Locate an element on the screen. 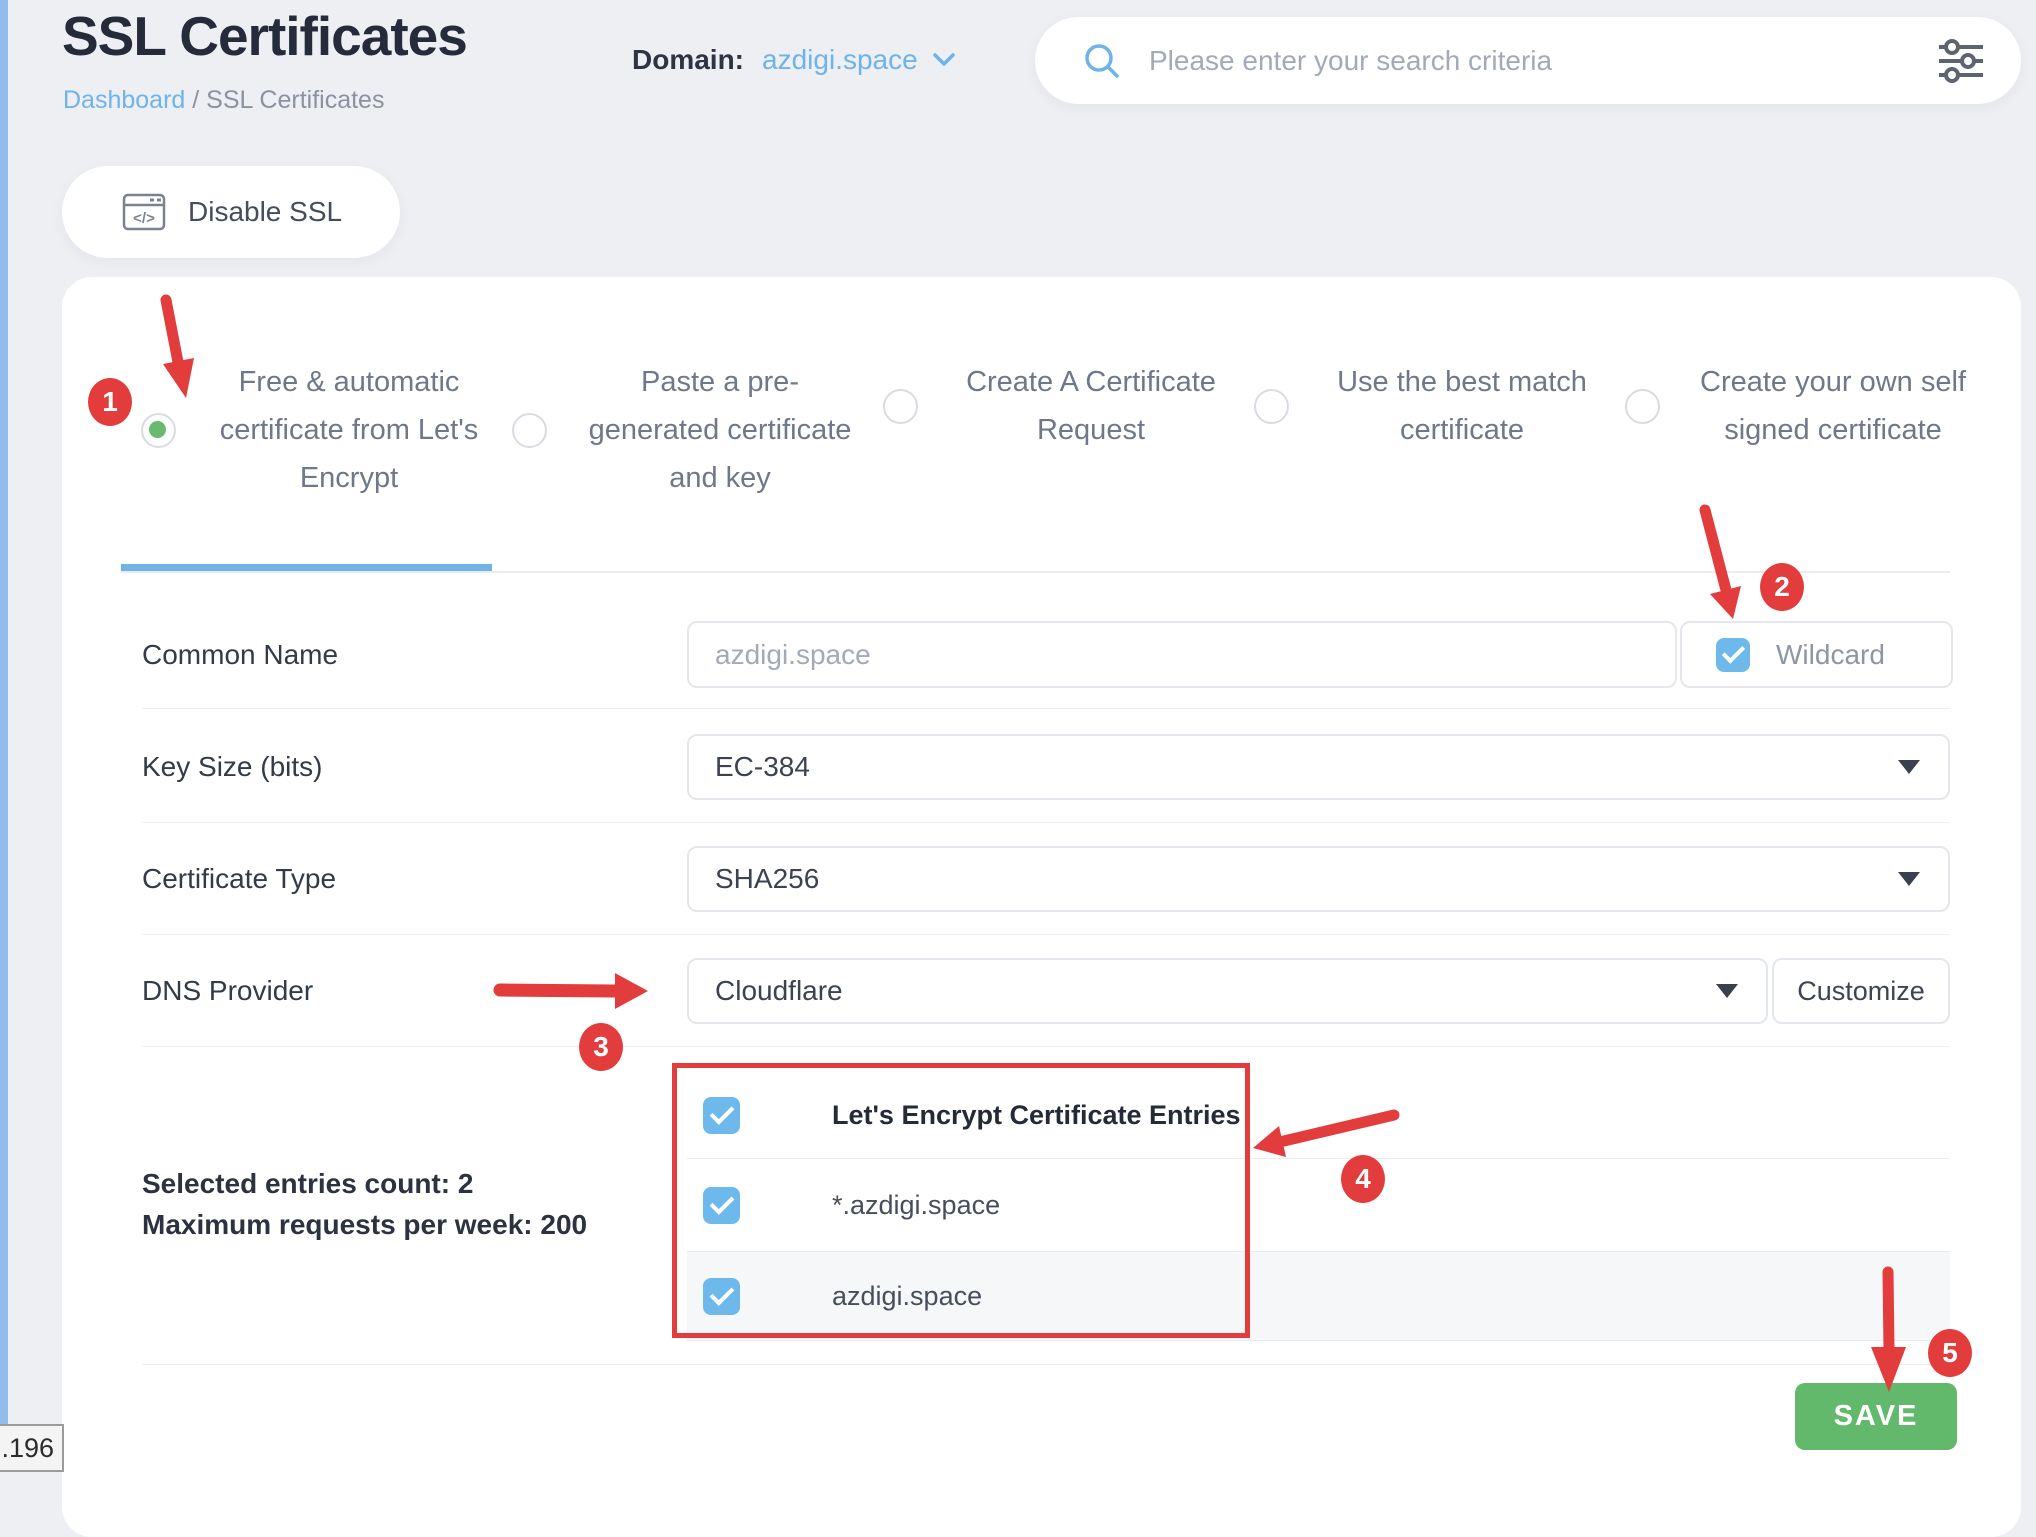 The height and width of the screenshot is (1537, 2036). certificate-type-select: SHA256 is located at coordinates (1318, 879).